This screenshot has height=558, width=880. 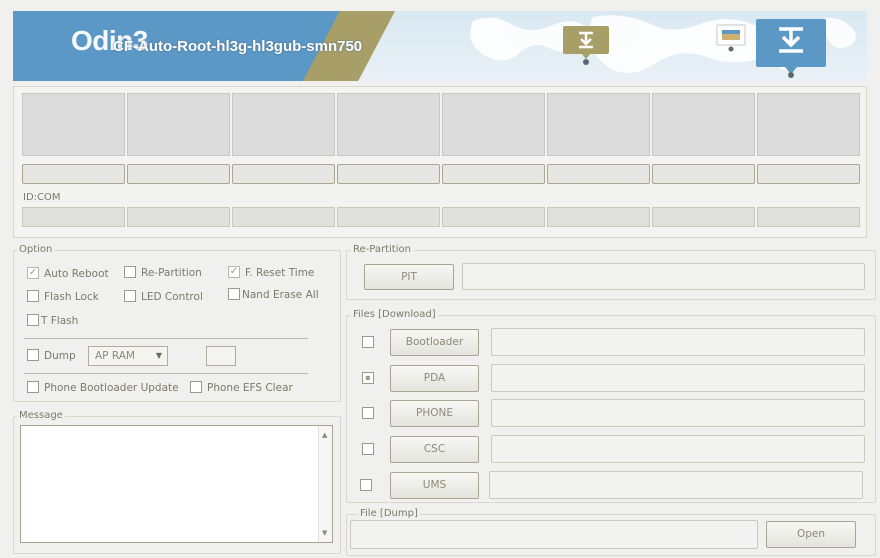 What do you see at coordinates (368, 342) in the screenshot?
I see `bootloader-checkbox` at bounding box center [368, 342].